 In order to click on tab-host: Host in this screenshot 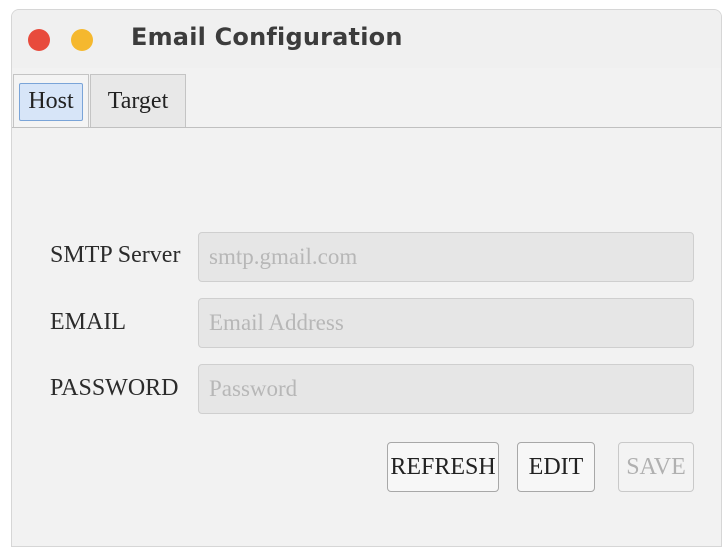, I will do `click(51, 101)`.